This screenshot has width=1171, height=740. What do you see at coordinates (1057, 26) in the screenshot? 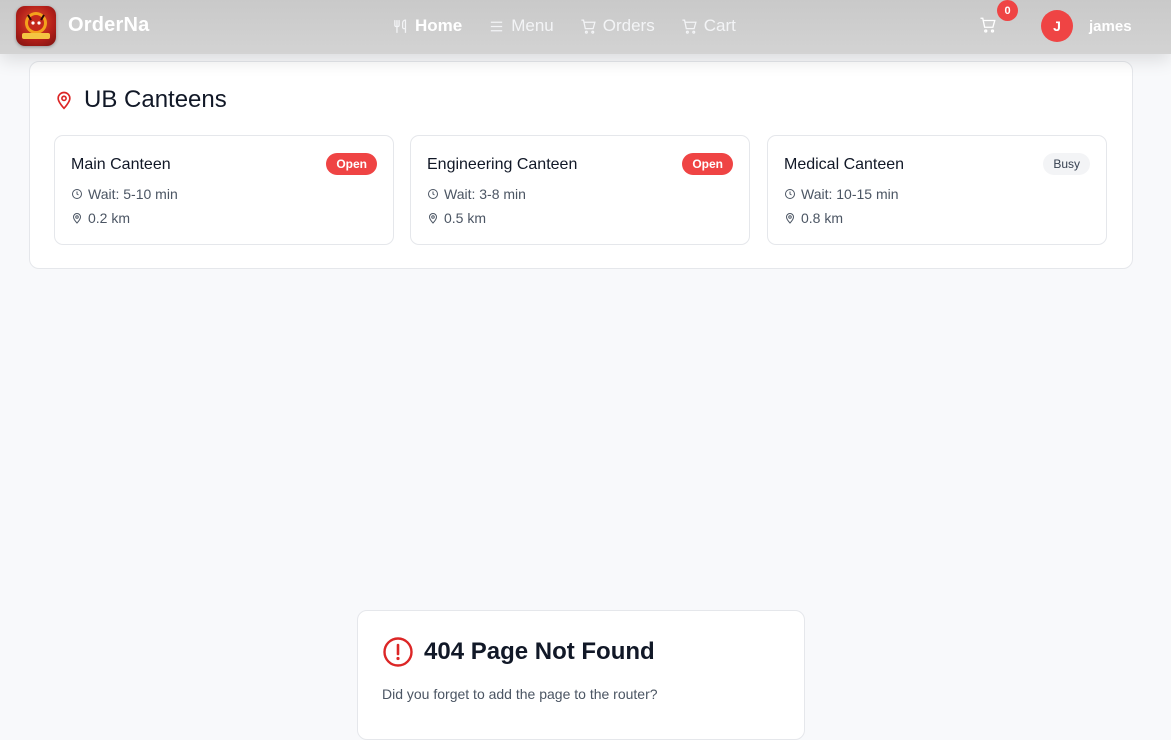
I see `user-avatar: J` at bounding box center [1057, 26].